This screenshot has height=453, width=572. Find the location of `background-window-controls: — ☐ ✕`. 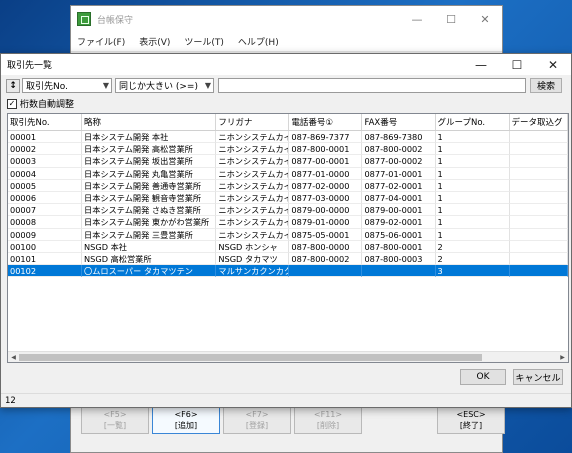

background-window-controls: — ☐ ✕ is located at coordinates (451, 19).